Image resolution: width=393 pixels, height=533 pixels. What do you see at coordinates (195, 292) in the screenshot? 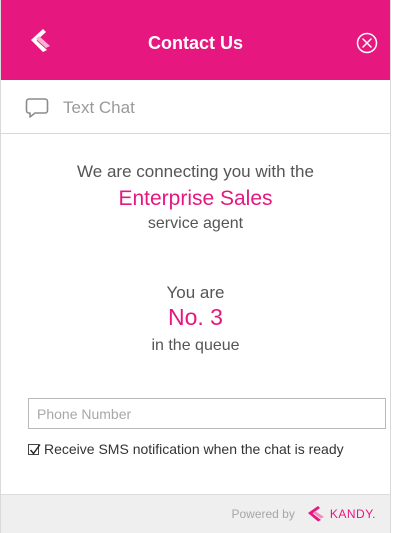
I see `queue-prefix: You are` at bounding box center [195, 292].